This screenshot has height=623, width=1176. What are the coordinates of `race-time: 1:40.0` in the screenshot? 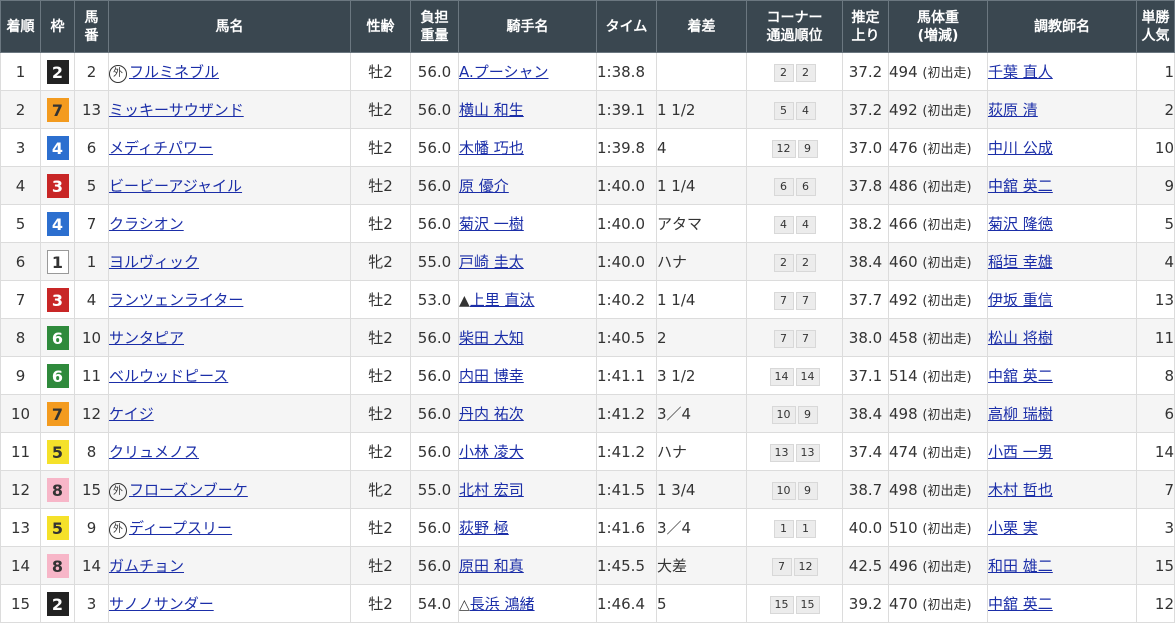 It's located at (621, 185).